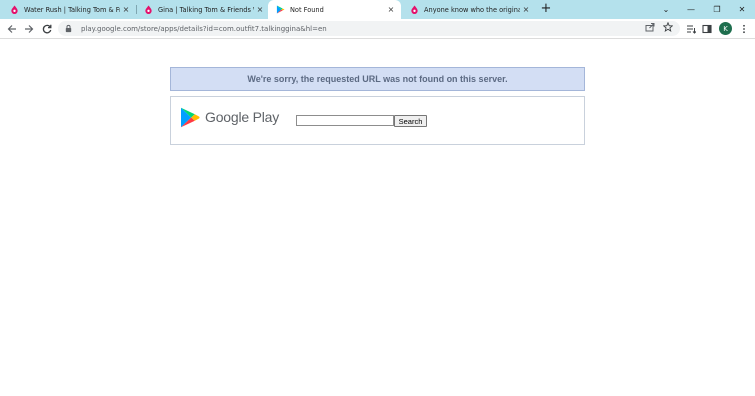 This screenshot has height=396, width=755. I want to click on more-vert-icon, so click(744, 29).